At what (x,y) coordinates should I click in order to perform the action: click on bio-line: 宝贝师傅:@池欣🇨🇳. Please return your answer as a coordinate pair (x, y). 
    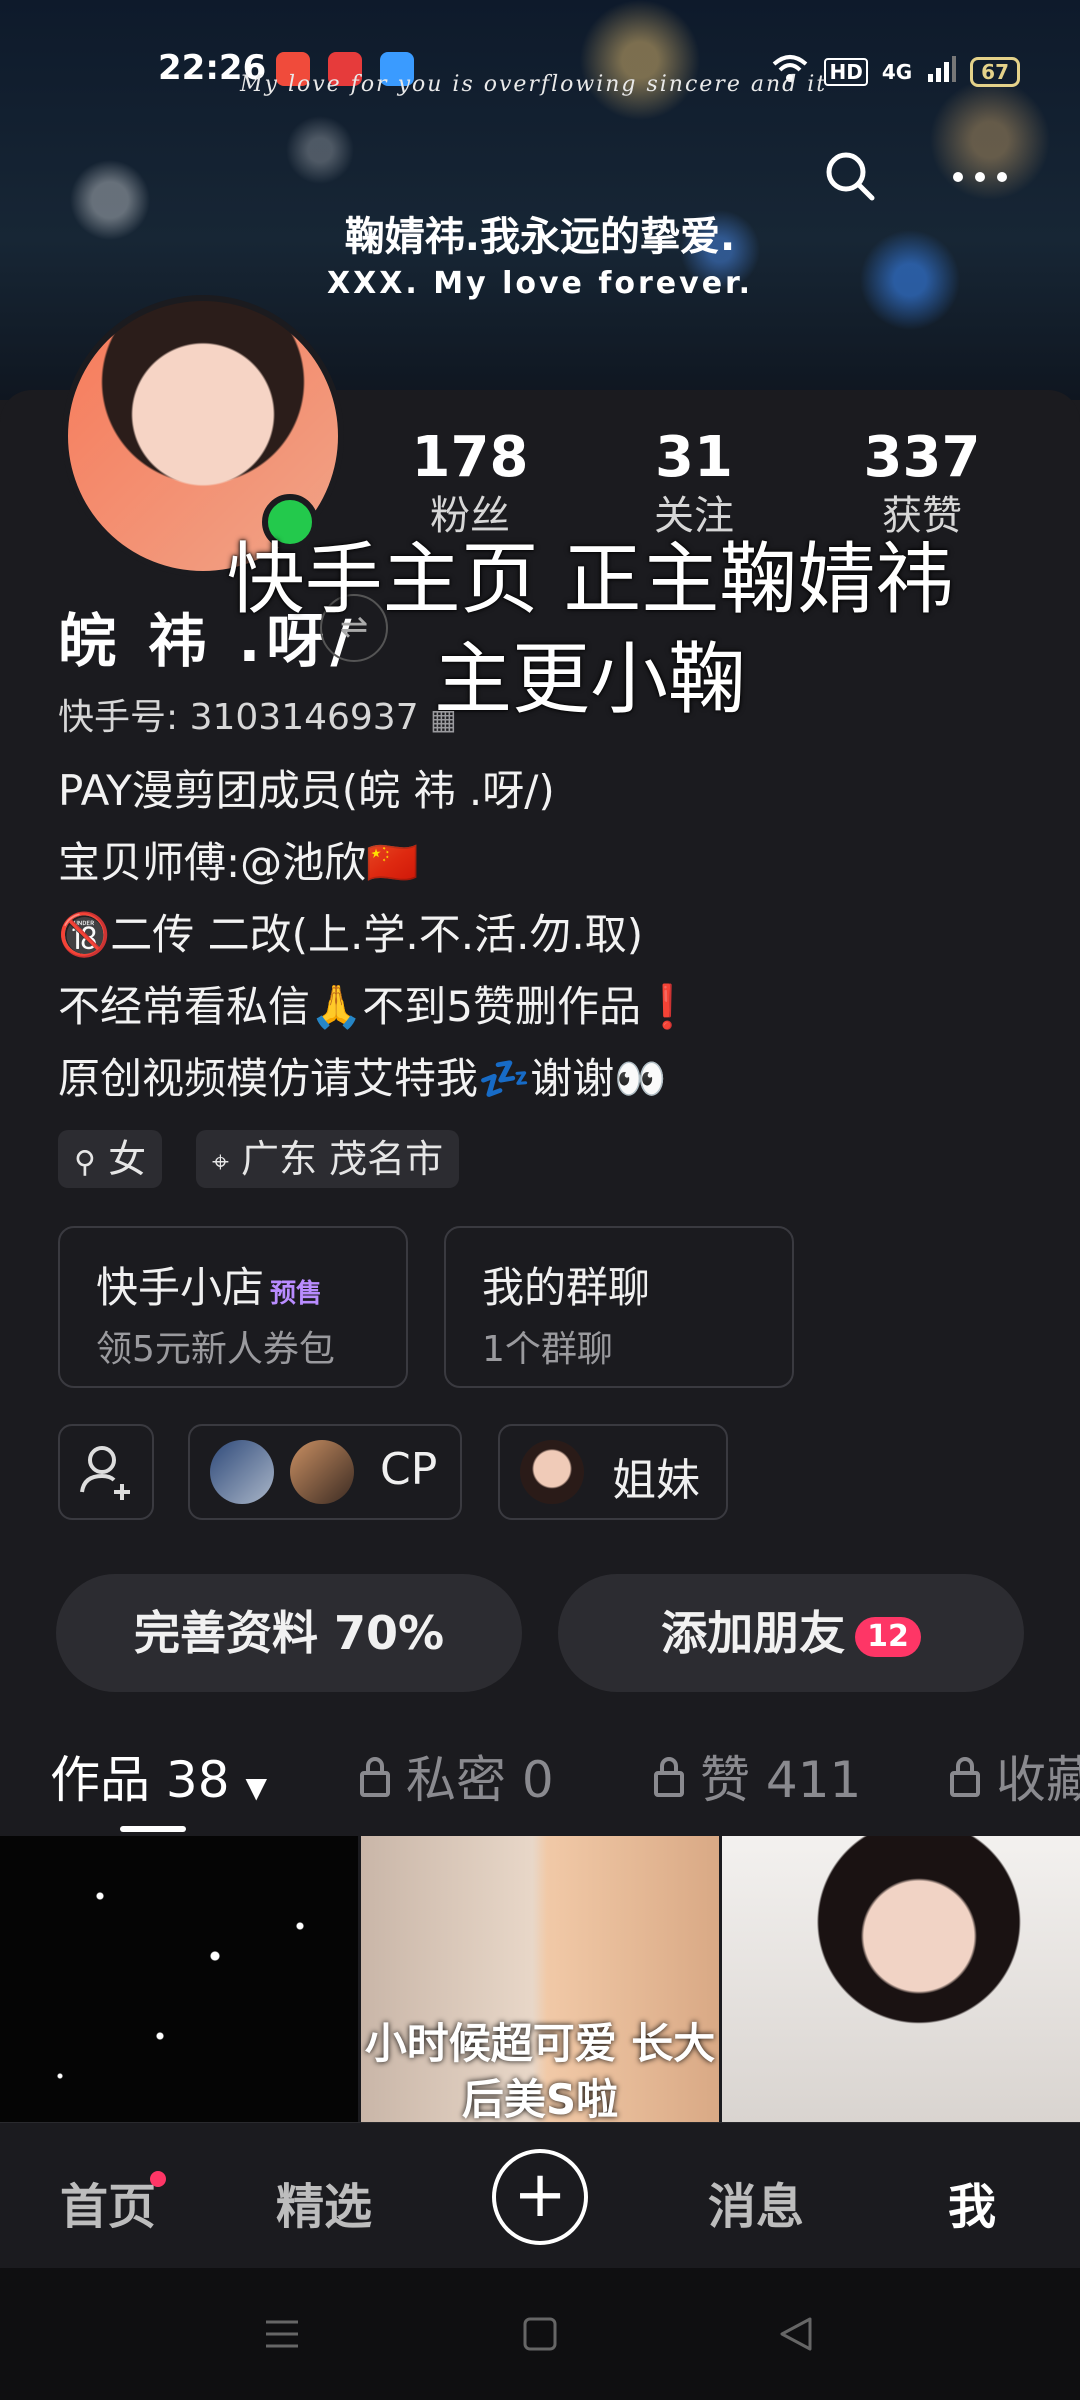
    Looking at the image, I should click on (238, 862).